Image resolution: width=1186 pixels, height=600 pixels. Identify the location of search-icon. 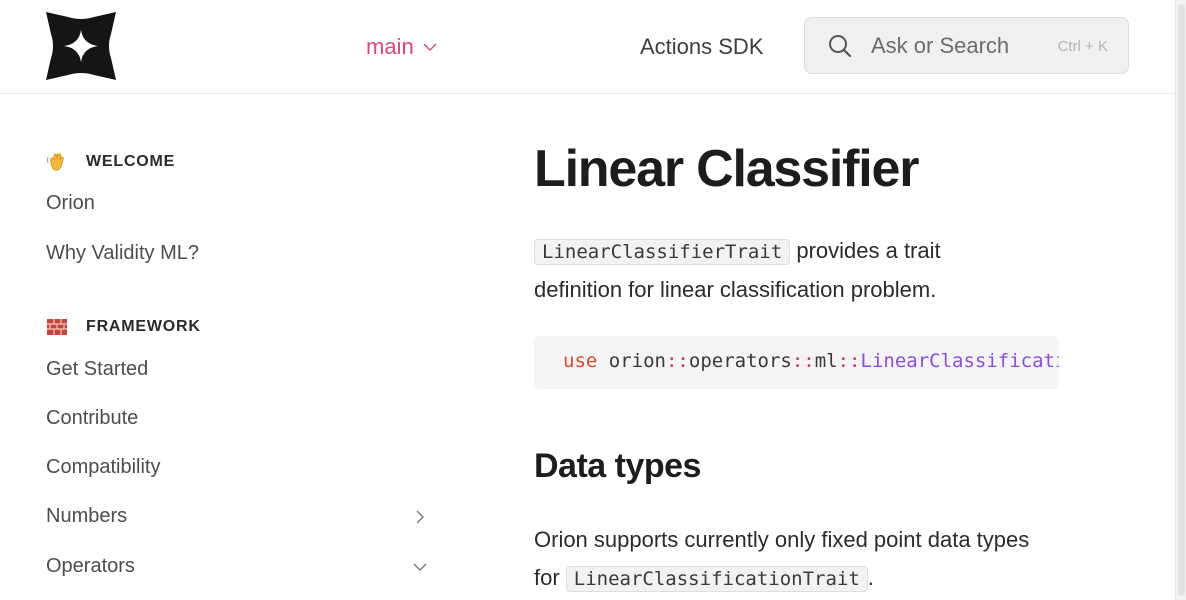
(840, 46).